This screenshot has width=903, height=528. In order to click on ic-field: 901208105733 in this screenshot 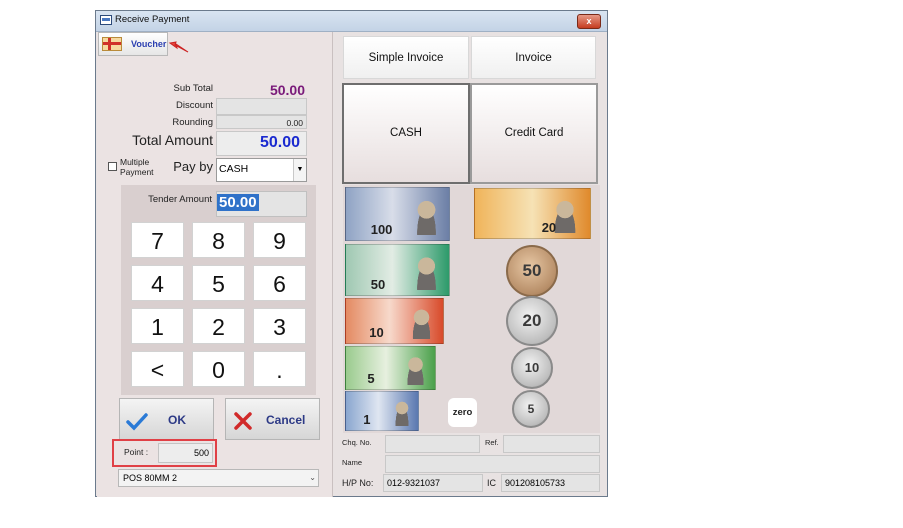, I will do `click(550, 483)`.